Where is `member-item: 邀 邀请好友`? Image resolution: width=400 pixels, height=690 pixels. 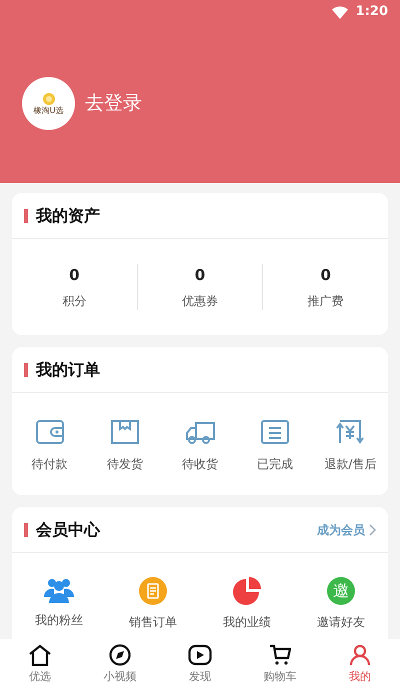 member-item: 邀 邀请好友 is located at coordinates (341, 604).